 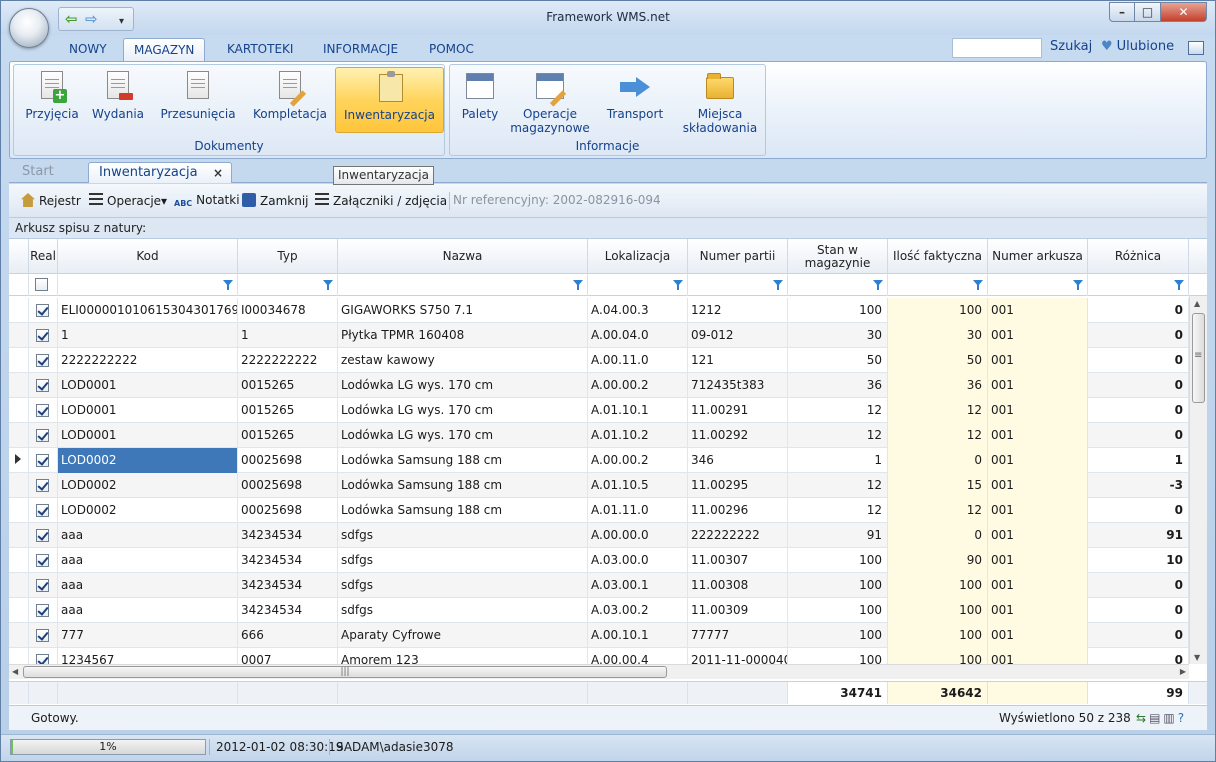 What do you see at coordinates (638, 535) in the screenshot?
I see `cell-lok: A.00.00.0` at bounding box center [638, 535].